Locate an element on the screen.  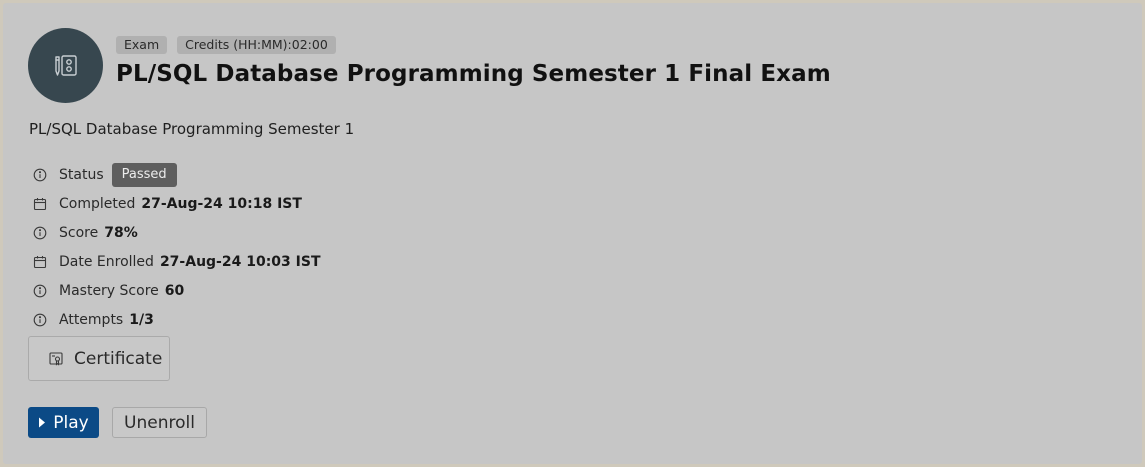
course-subtitle: PL/SQL Database Programming Semester 1 is located at coordinates (192, 129).